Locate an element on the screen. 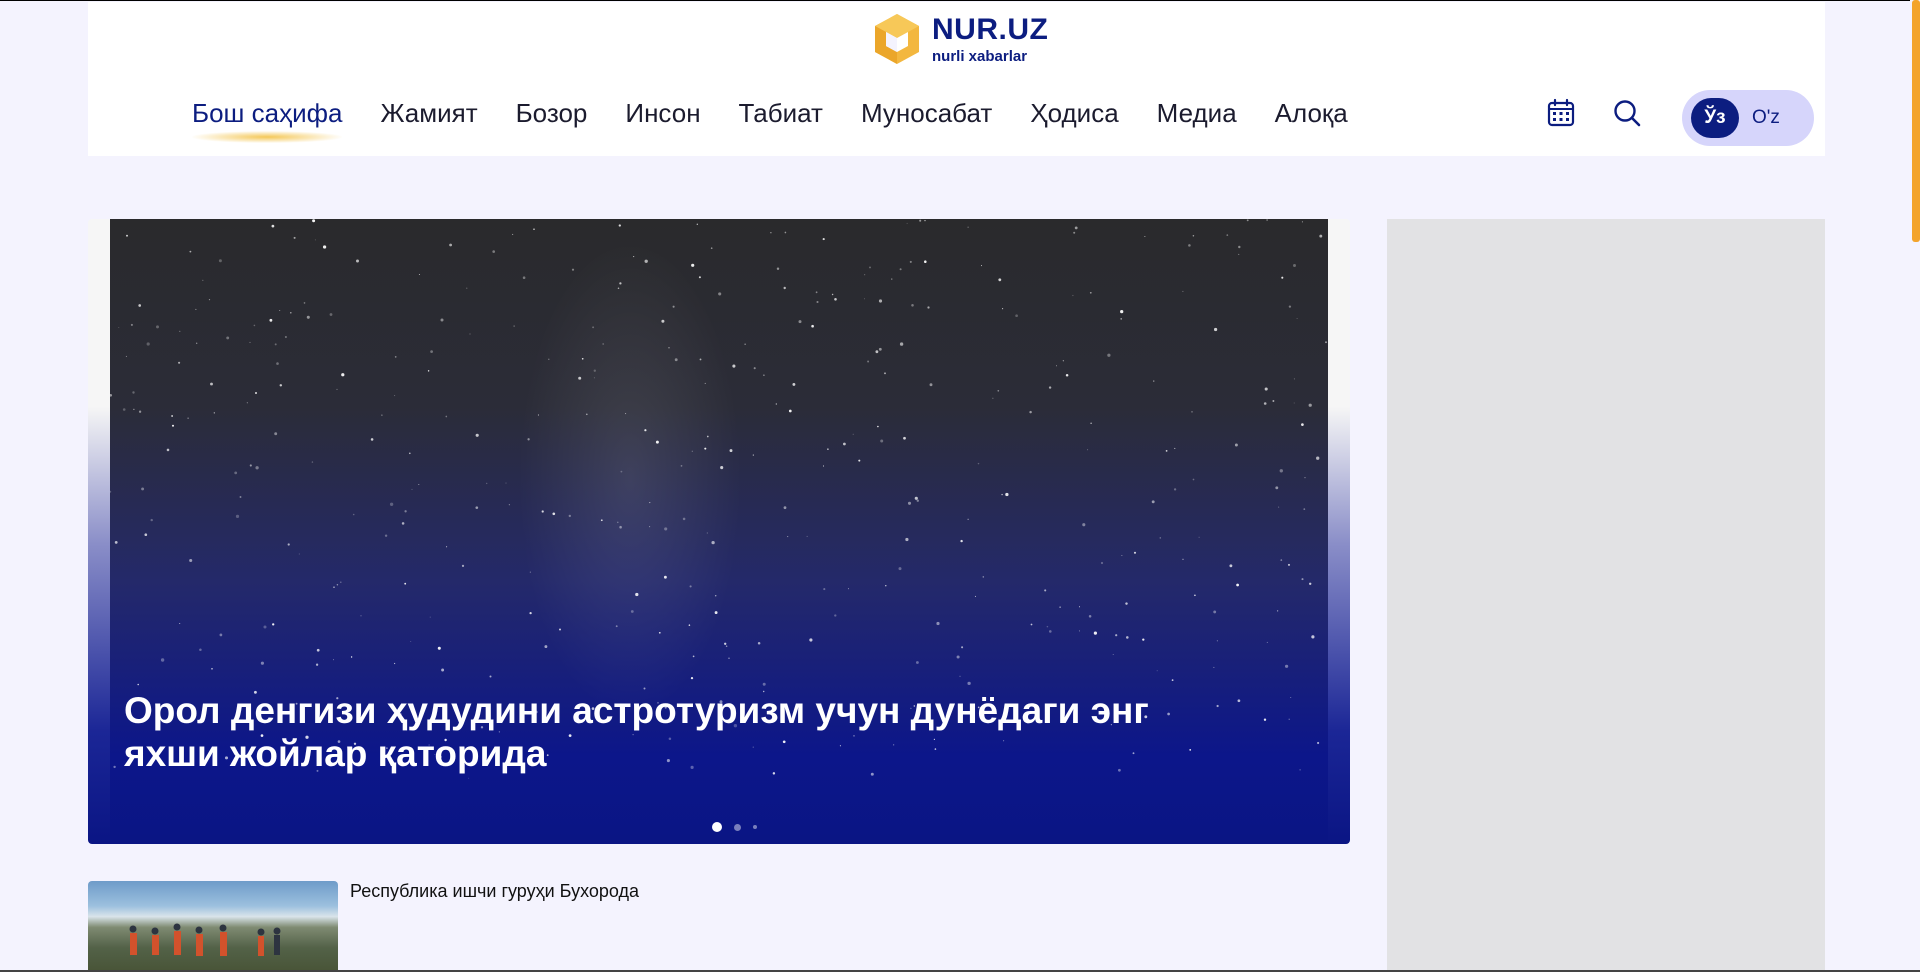  logo-tagline: nurli xabarlar is located at coordinates (980, 56).